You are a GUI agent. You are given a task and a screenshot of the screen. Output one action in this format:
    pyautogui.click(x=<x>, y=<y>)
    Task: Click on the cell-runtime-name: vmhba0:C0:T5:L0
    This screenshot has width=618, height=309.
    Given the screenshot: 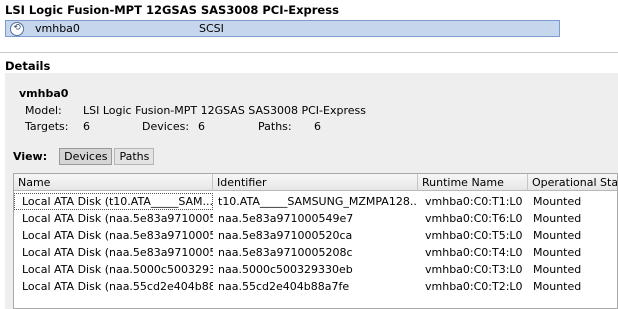 What is the action you would take?
    pyautogui.click(x=474, y=235)
    